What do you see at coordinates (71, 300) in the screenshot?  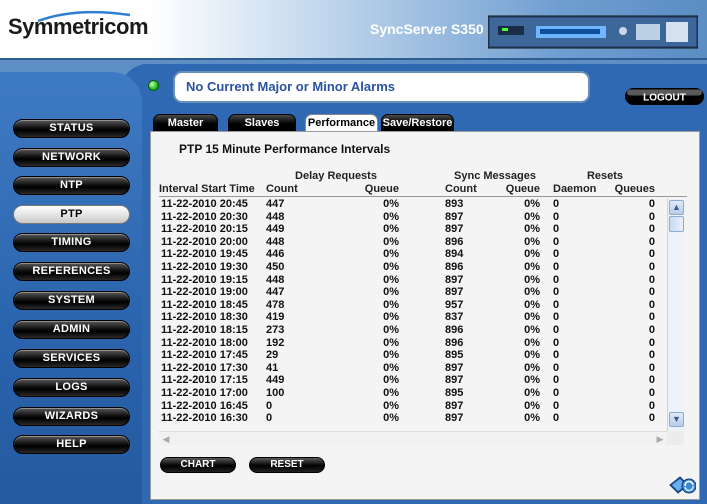 I see `nav-system: SYSTEM` at bounding box center [71, 300].